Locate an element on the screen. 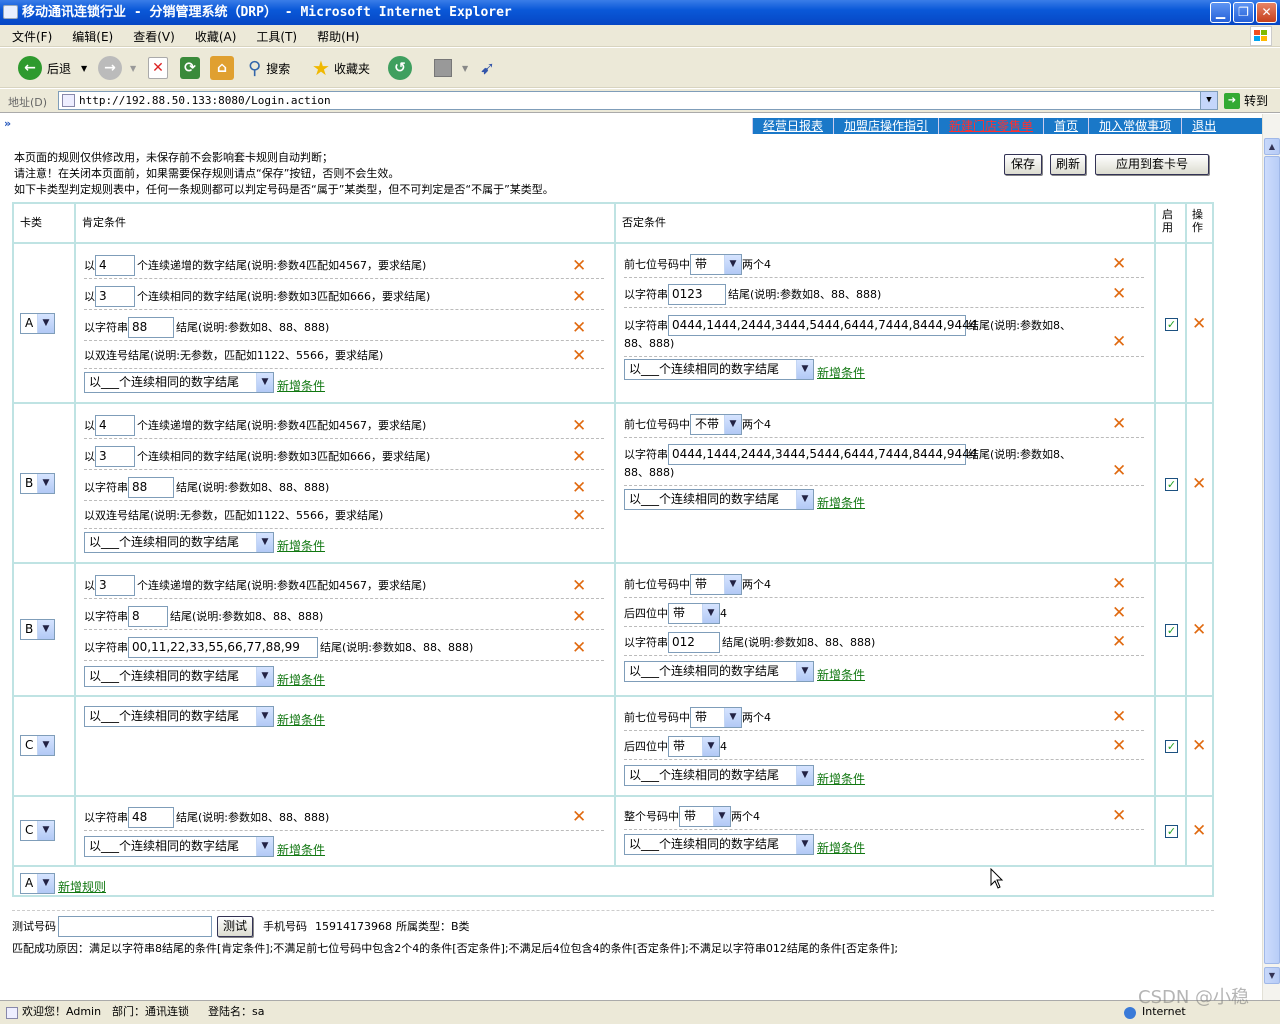 Image resolution: width=1280 pixels, height=1024 pixels. param-input: 012 is located at coordinates (694, 642).